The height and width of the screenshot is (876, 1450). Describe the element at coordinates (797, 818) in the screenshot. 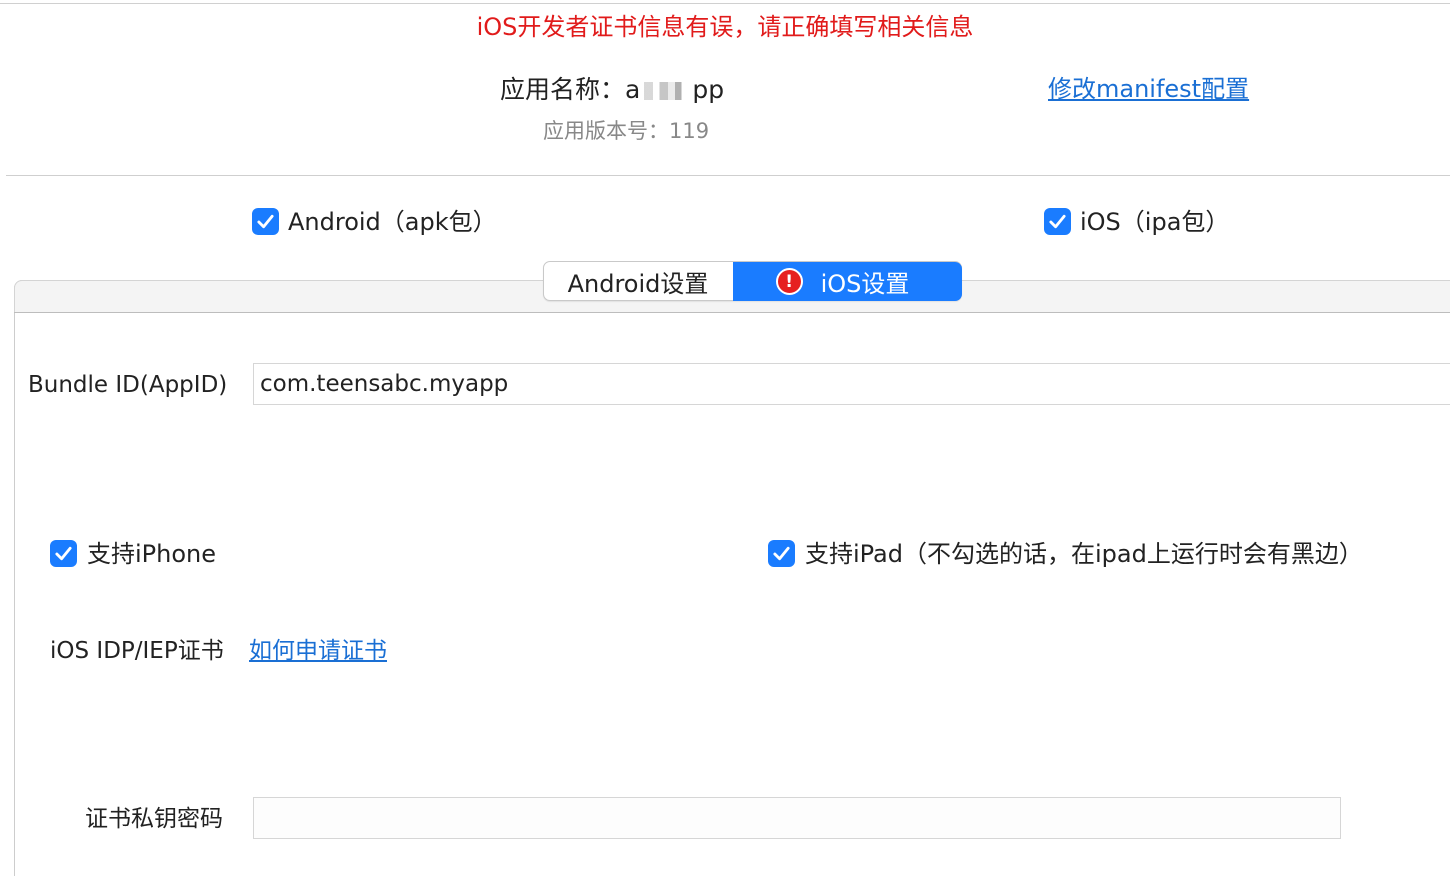

I see `private-key-password-input` at that location.